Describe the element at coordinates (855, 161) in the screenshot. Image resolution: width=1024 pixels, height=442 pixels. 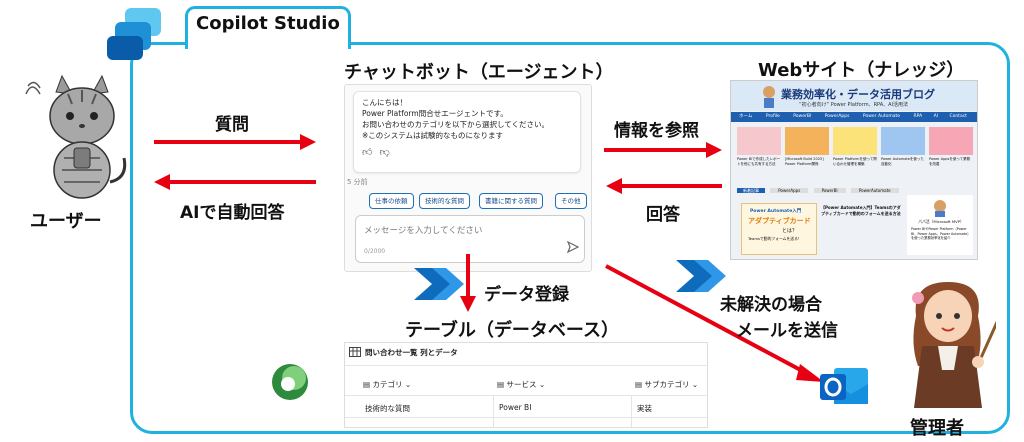
I see `card-text: Power Platformを使って問い合わせ管理を構築` at that location.